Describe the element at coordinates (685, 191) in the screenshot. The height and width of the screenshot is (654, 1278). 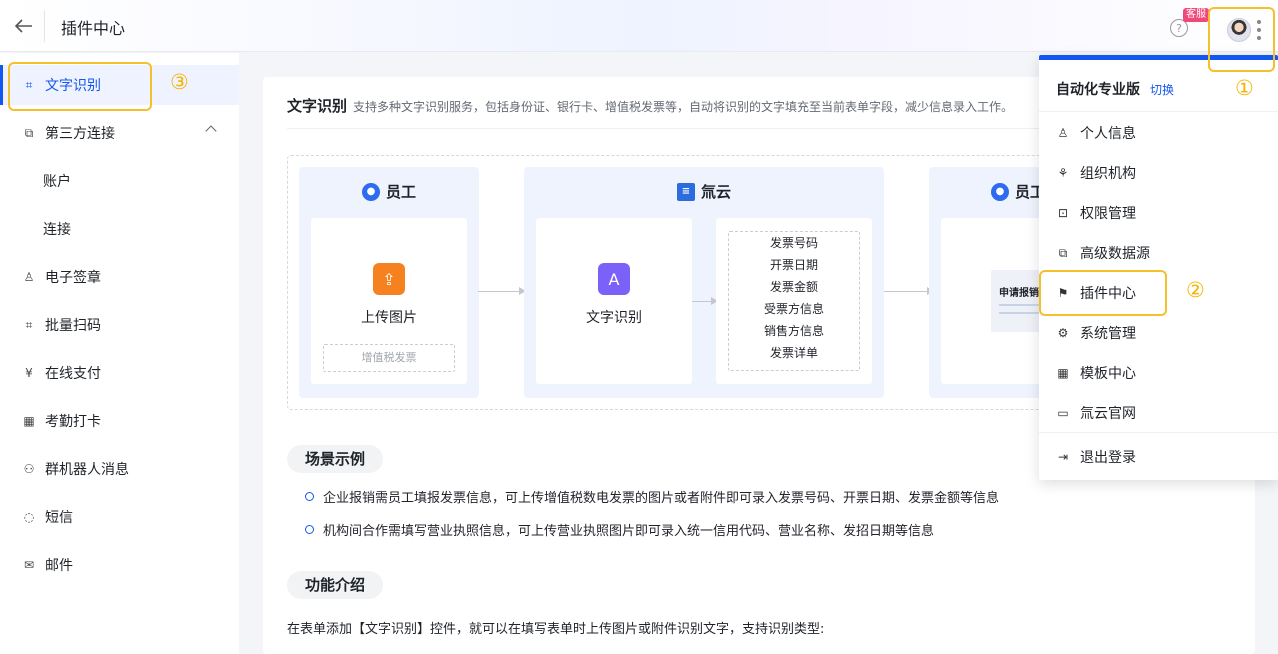
I see `chuanyun-logo-icon: ≡` at that location.